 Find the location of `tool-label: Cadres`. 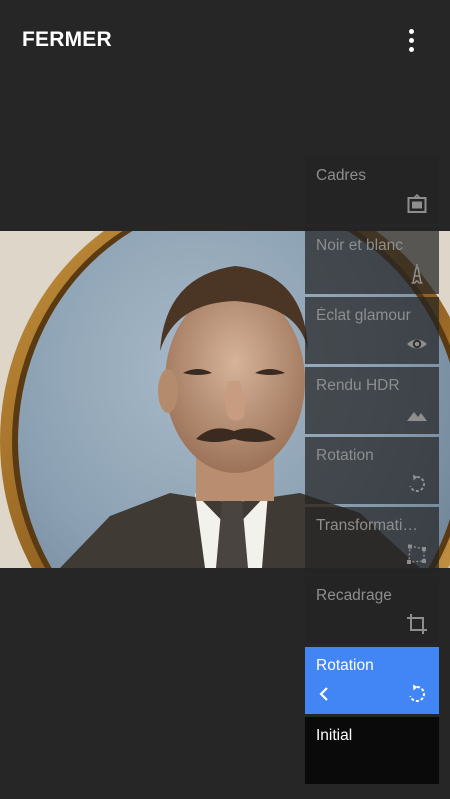

tool-label: Cadres is located at coordinates (341, 175).